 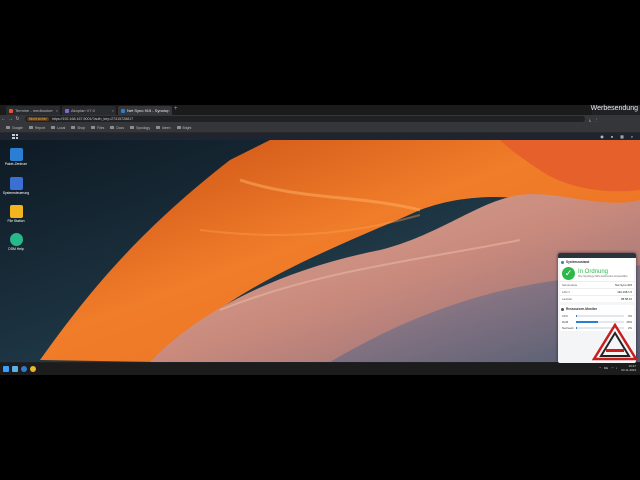 What do you see at coordinates (597, 291) in the screenshot?
I see `info-row: LAN 1 192.168.1.5` at bounding box center [597, 291].